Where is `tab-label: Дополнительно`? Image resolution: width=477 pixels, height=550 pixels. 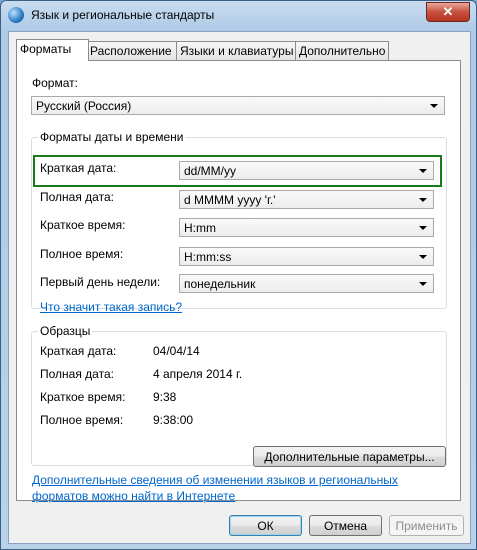 tab-label: Дополнительно is located at coordinates (342, 51).